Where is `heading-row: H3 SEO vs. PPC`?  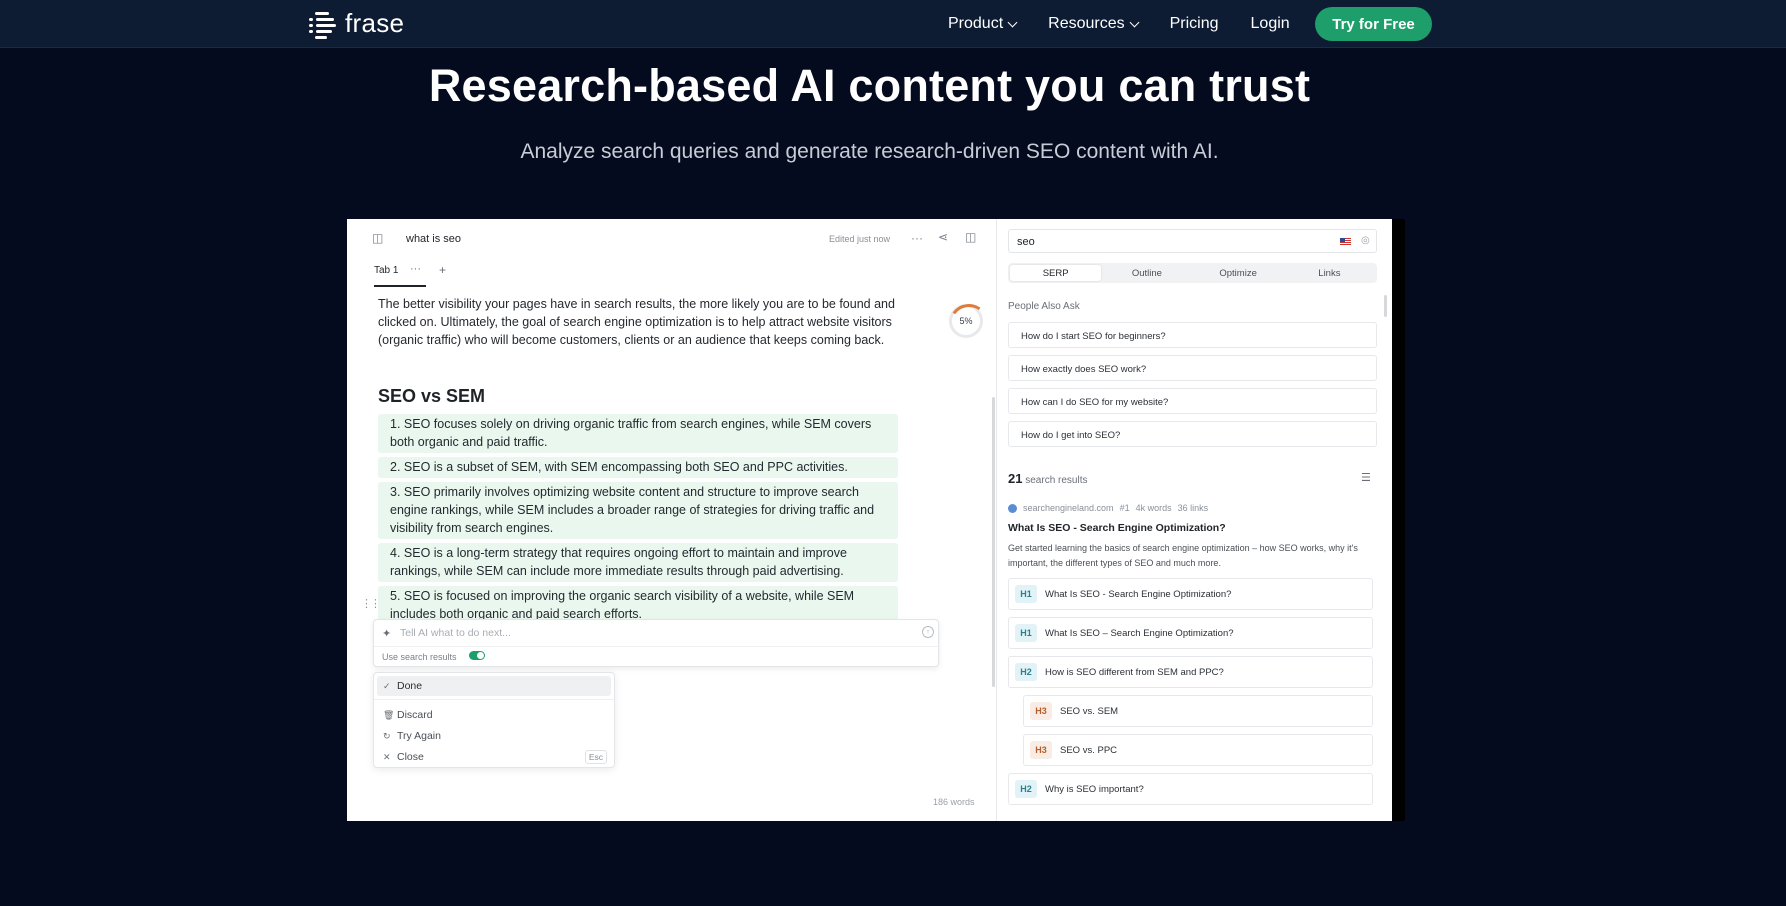 heading-row: H3 SEO vs. PPC is located at coordinates (1198, 750).